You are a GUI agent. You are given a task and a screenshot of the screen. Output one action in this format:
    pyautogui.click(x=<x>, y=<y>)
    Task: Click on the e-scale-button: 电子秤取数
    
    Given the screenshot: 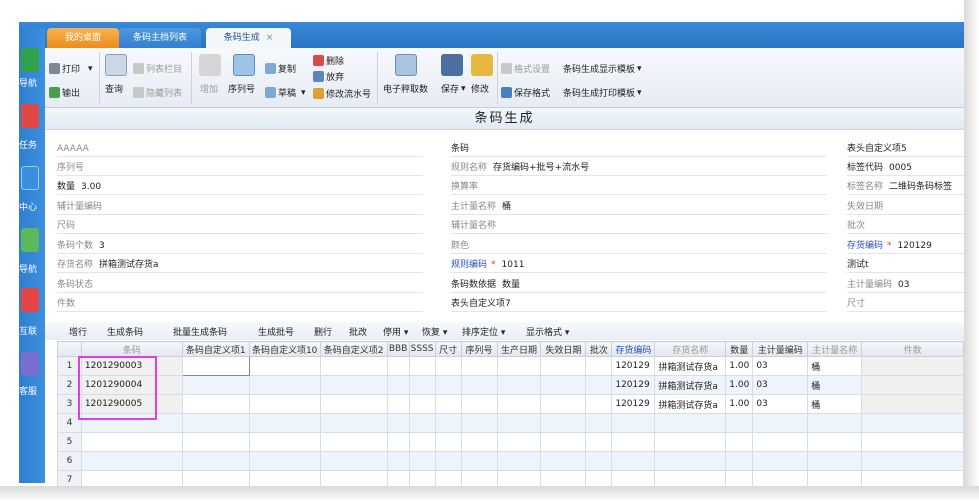 What is the action you would take?
    pyautogui.click(x=405, y=88)
    